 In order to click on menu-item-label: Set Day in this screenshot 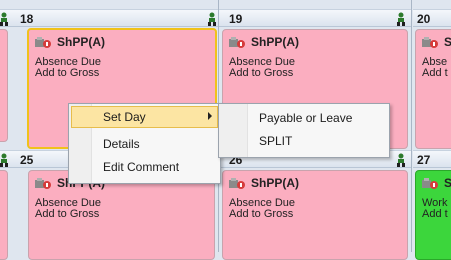, I will do `click(124, 117)`.